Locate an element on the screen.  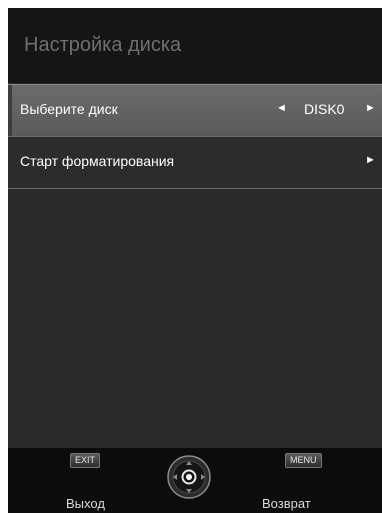
exit-label: Выход is located at coordinates (85, 503).